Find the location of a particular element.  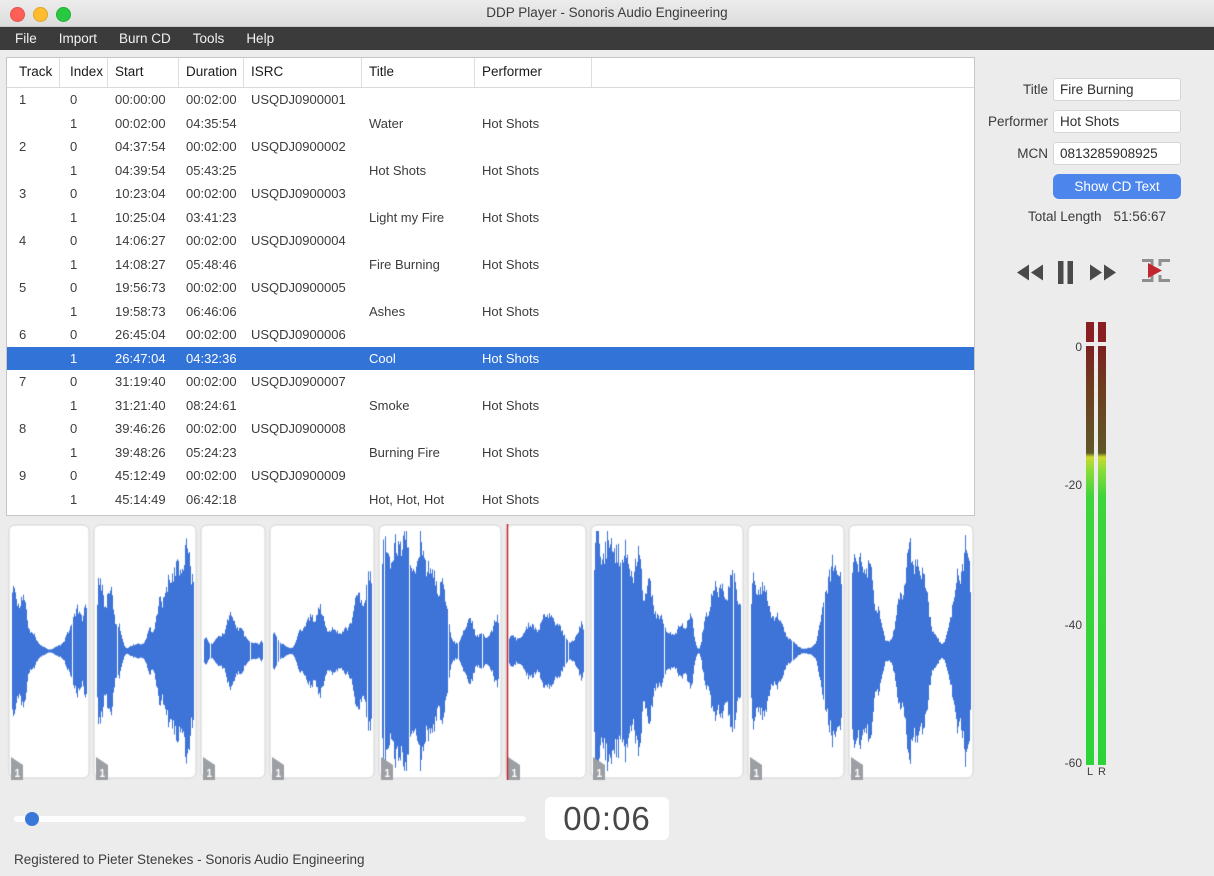

table-row: 1 39:48:26 05:24:23 Burning Fire Hot Shots is located at coordinates (490, 452).